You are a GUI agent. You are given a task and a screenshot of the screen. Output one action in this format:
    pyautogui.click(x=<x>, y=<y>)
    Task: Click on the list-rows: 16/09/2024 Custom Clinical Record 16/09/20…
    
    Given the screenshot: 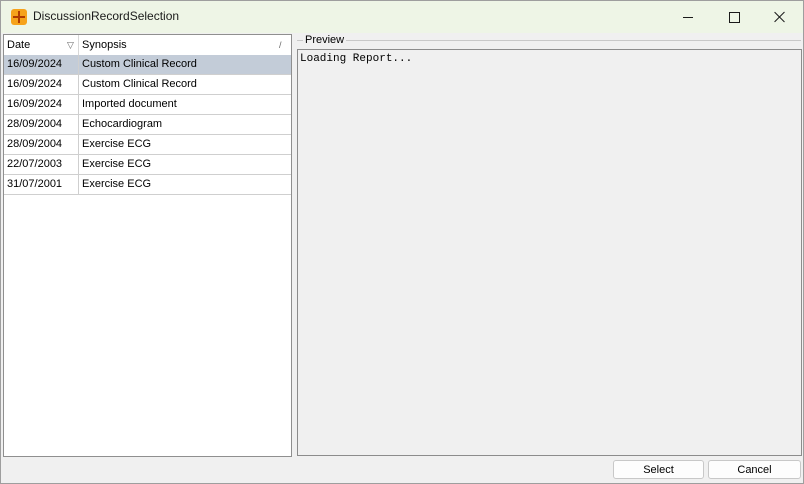 What is the action you would take?
    pyautogui.click(x=147, y=125)
    